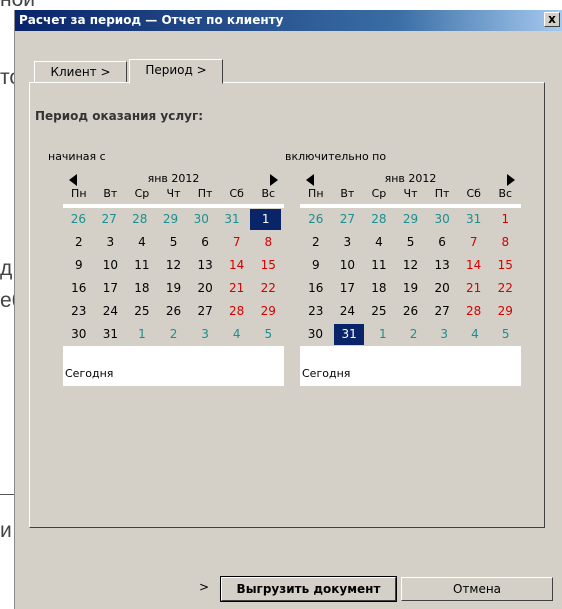 The width and height of the screenshot is (562, 609). What do you see at coordinates (80, 72) in the screenshot?
I see `tab-client: Клиент >` at bounding box center [80, 72].